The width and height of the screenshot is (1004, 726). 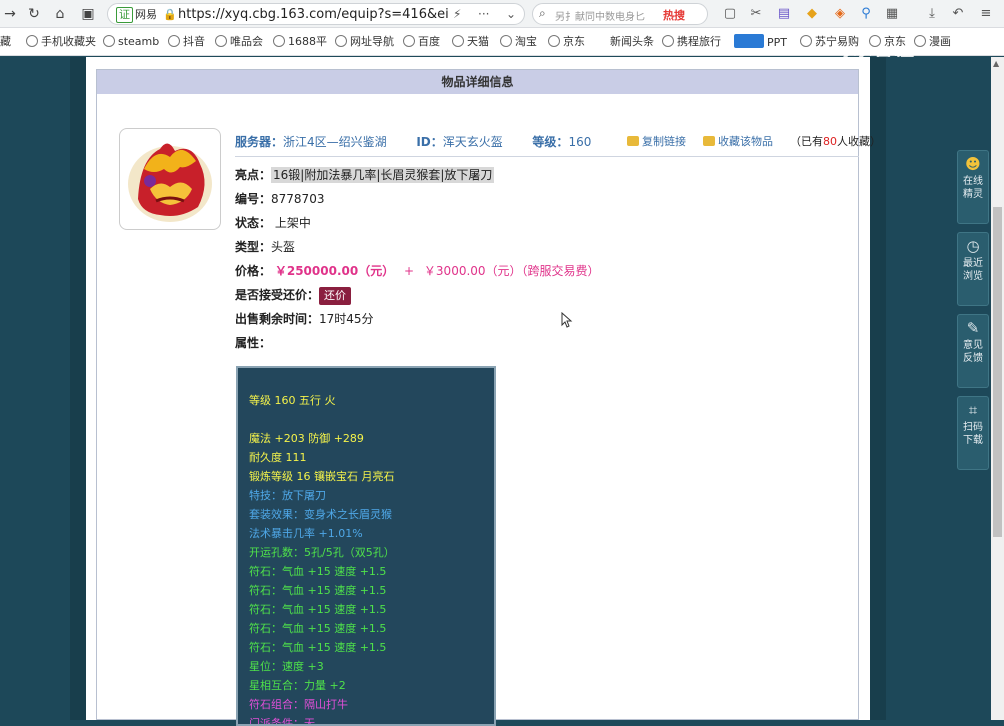 What do you see at coordinates (60, 14) in the screenshot?
I see `home-icon: ⌂` at bounding box center [60, 14].